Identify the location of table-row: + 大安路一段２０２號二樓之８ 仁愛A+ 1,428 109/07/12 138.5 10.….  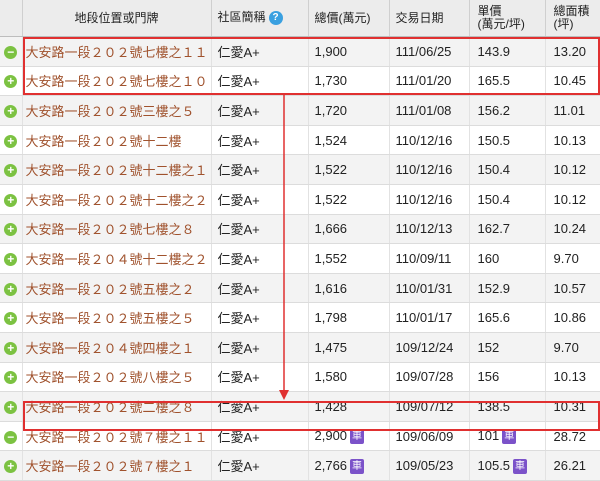
(300, 406).